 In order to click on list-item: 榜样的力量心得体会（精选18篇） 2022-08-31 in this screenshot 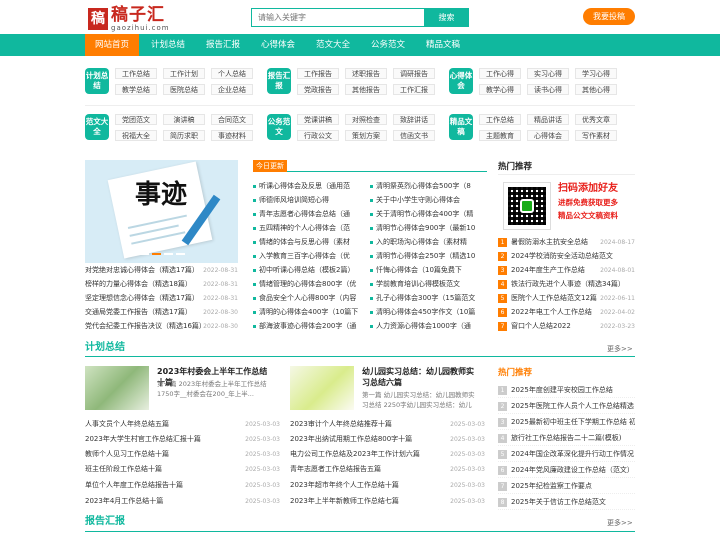, I will do `click(161, 284)`.